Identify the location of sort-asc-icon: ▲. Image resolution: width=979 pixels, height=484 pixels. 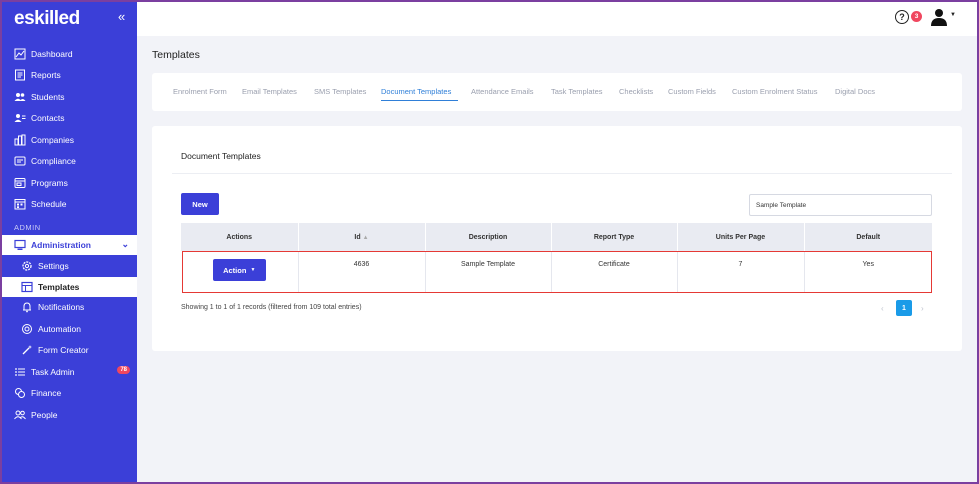
(365, 237).